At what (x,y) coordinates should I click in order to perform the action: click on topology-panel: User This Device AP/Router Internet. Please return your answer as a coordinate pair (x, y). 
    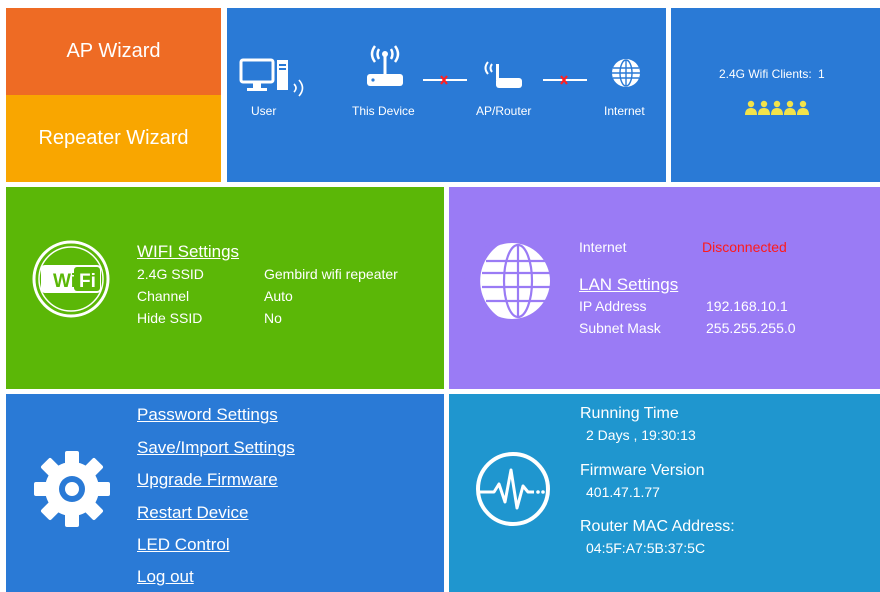
    Looking at the image, I should click on (446, 95).